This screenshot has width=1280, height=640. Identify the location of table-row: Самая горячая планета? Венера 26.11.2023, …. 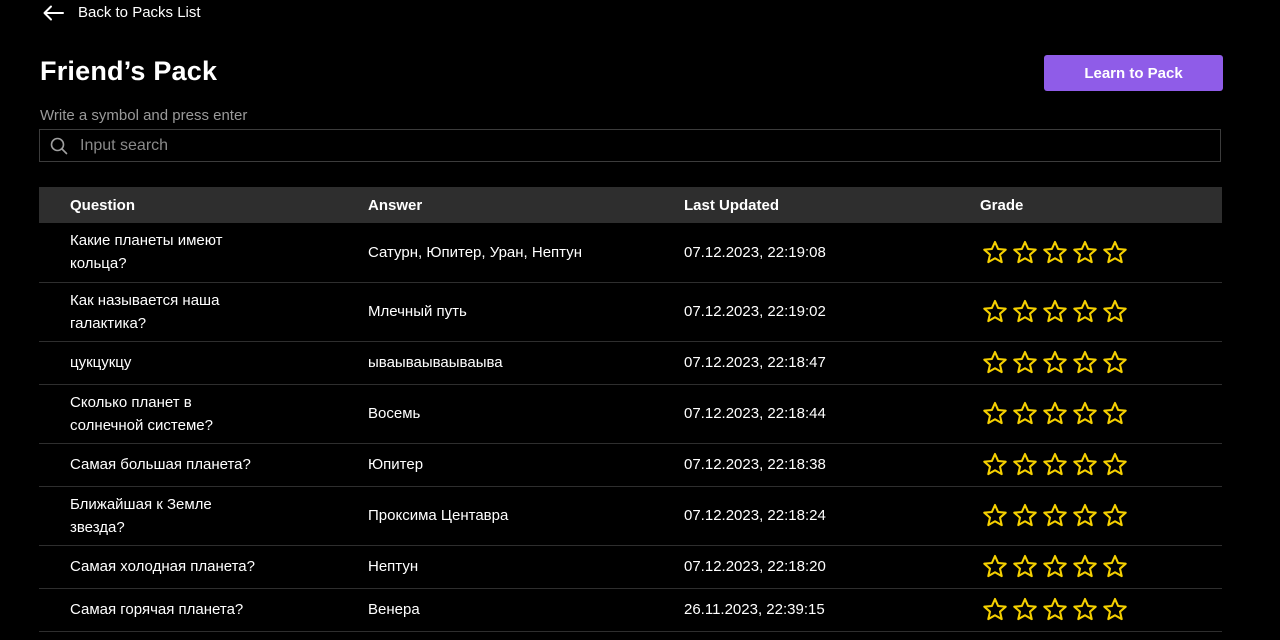
(630, 609).